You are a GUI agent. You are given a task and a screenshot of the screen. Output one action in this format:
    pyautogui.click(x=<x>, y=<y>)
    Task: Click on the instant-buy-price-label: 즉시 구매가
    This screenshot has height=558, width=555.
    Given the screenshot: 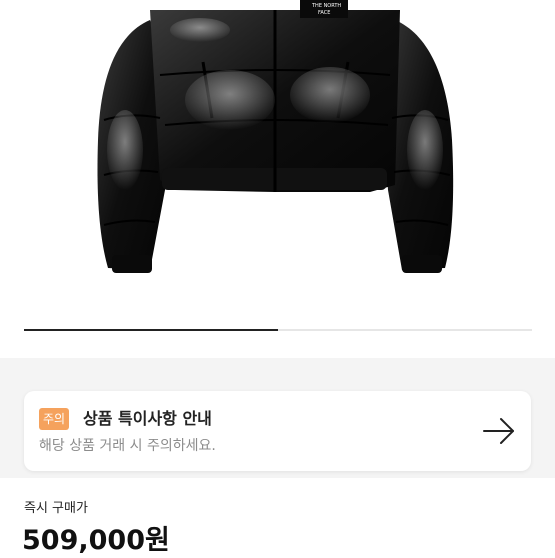 What is the action you would take?
    pyautogui.click(x=56, y=508)
    